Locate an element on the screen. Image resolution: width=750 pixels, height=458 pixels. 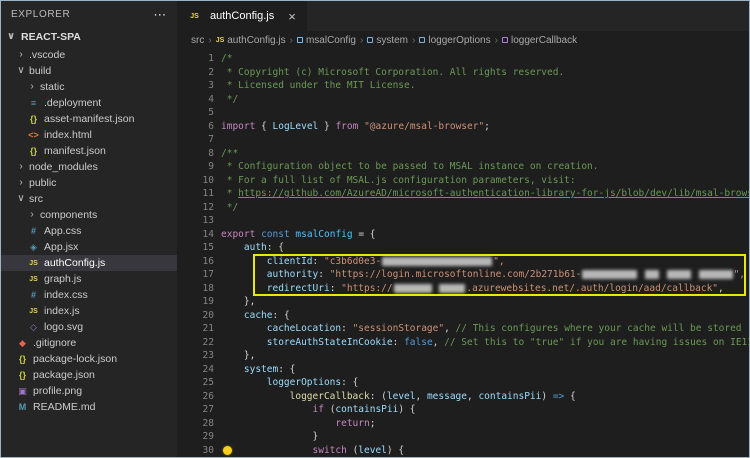
line-number: 27 is located at coordinates (208, 409).